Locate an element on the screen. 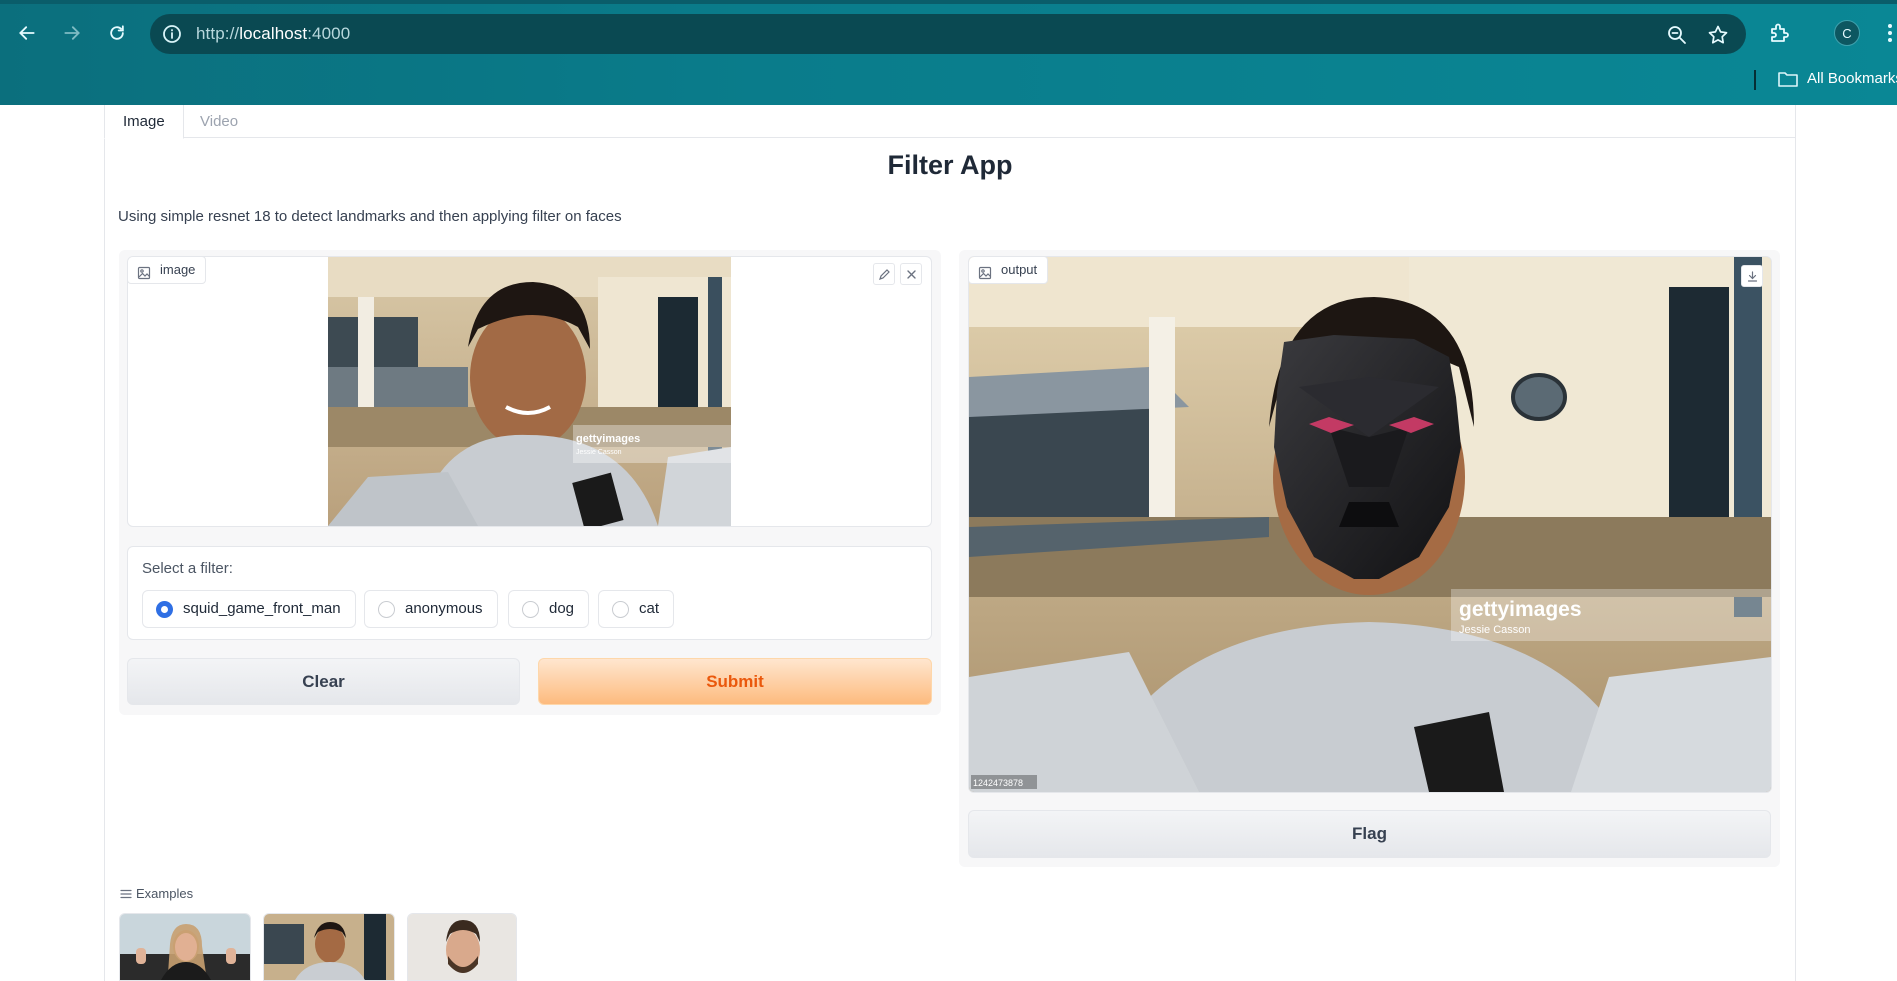 Image resolution: width=1897 pixels, height=981 pixels. zoom-icon is located at coordinates (1677, 35).